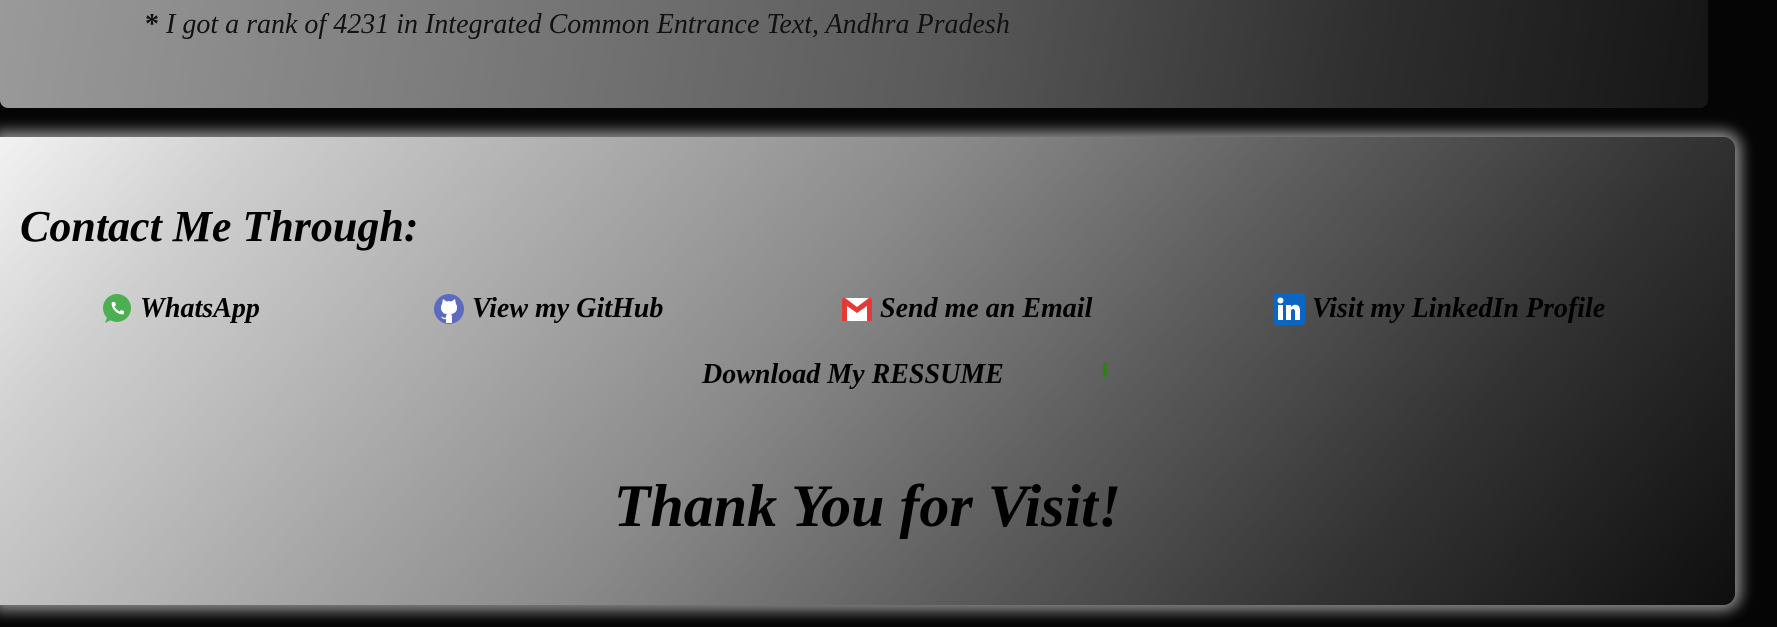  Describe the element at coordinates (867, 506) in the screenshot. I see `thank-you-message: Thank You for Visit!` at that location.